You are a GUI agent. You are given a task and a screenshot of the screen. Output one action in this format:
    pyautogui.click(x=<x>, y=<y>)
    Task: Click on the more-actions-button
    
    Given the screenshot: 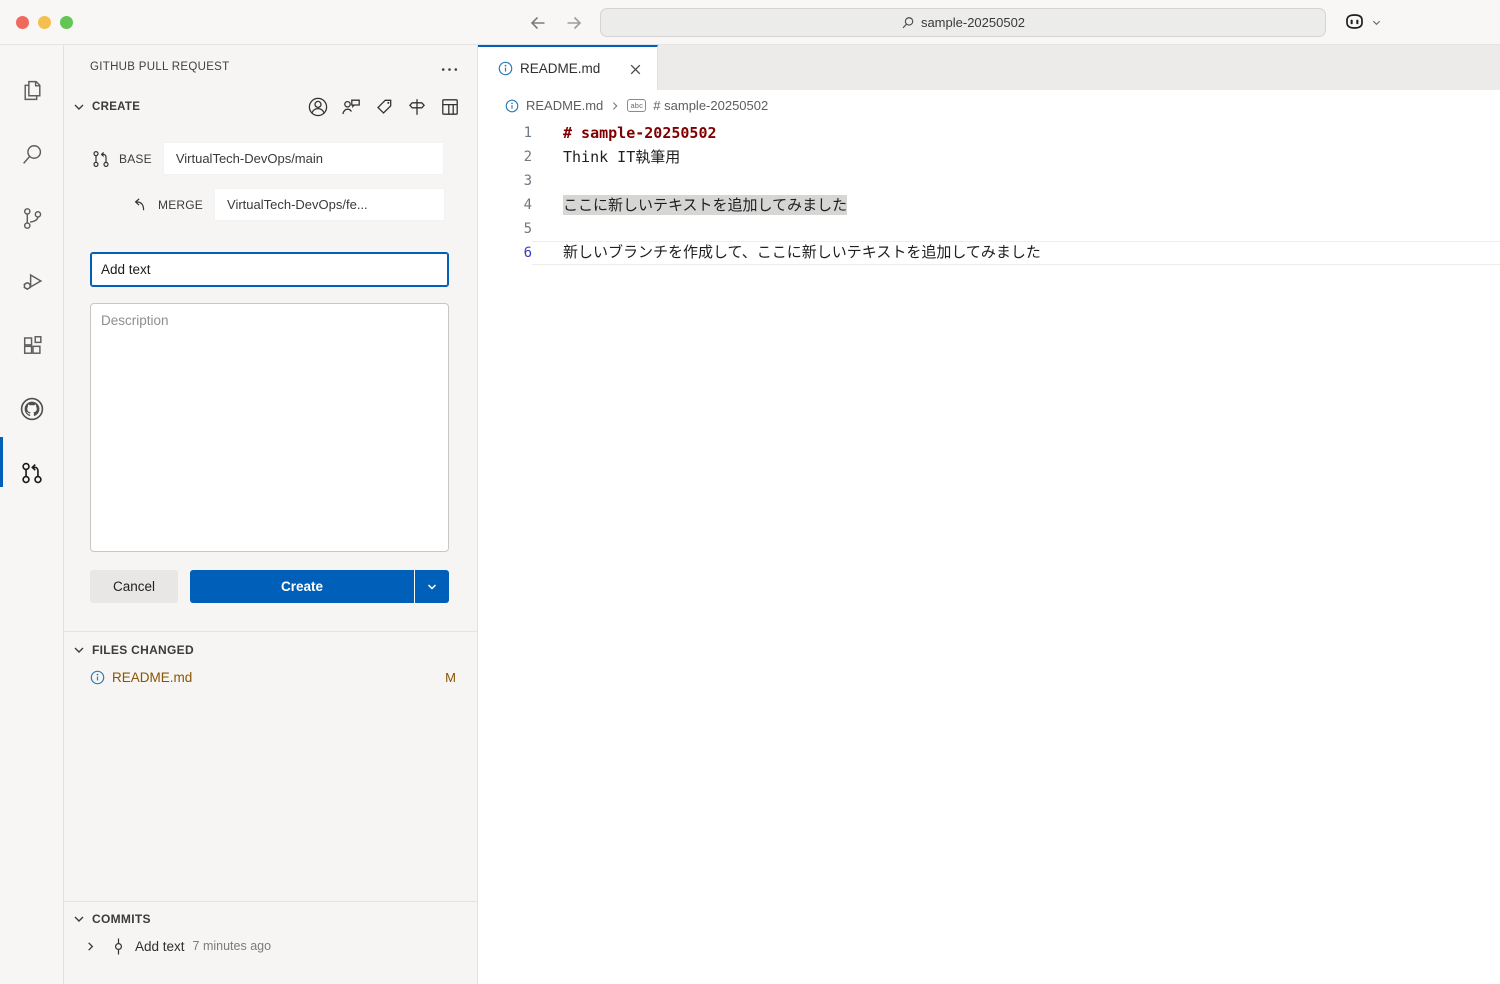 What is the action you would take?
    pyautogui.click(x=449, y=69)
    